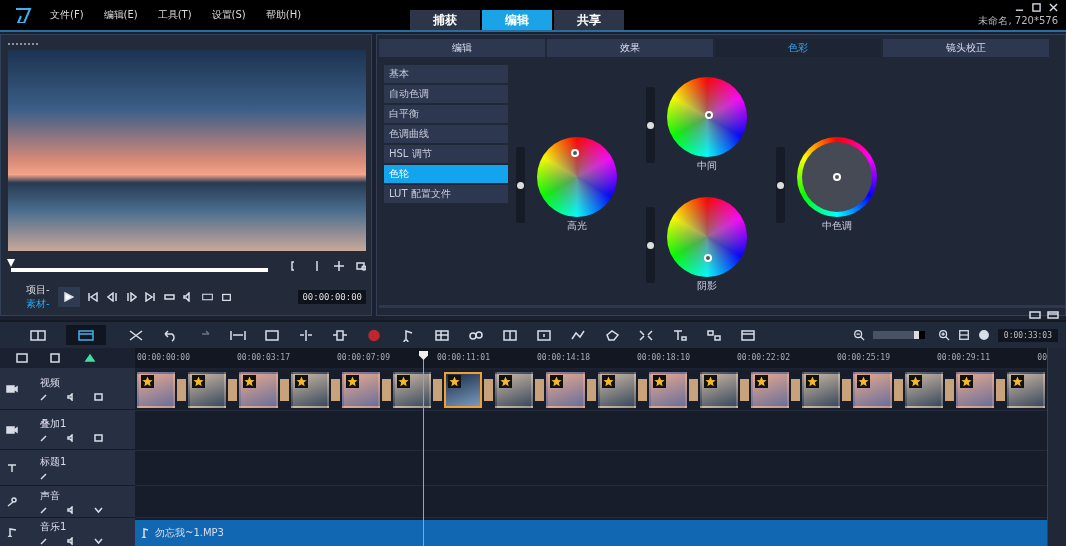  Describe the element at coordinates (12, 532) in the screenshot. I see `music-note-icon` at that location.